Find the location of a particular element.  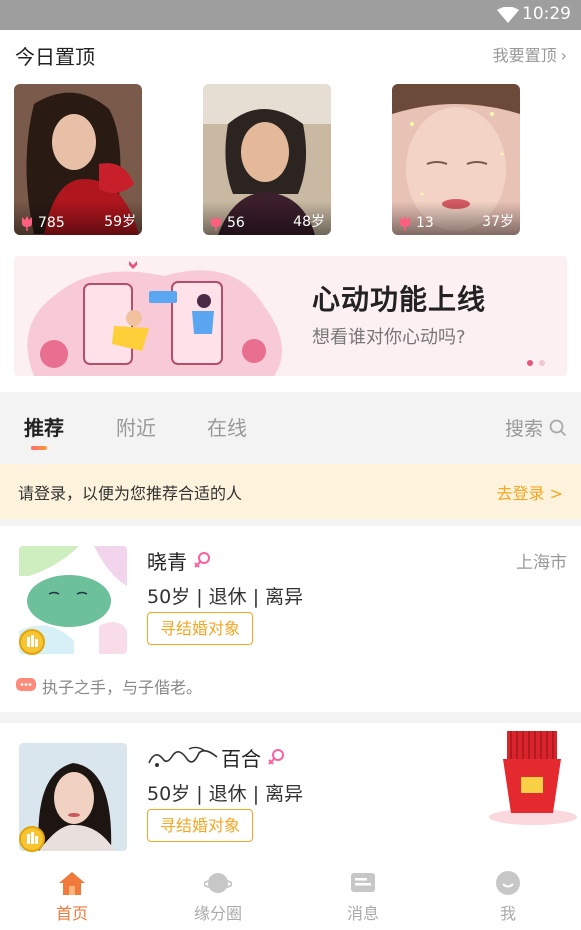

nav-home: 首页 is located at coordinates (72, 897).